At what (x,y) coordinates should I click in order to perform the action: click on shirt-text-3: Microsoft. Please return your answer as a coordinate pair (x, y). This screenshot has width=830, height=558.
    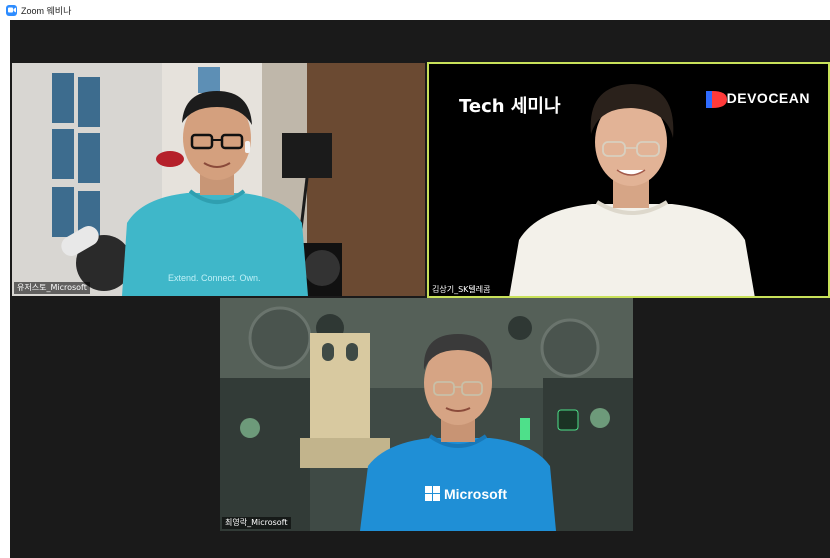
    Looking at the image, I should click on (475, 494).